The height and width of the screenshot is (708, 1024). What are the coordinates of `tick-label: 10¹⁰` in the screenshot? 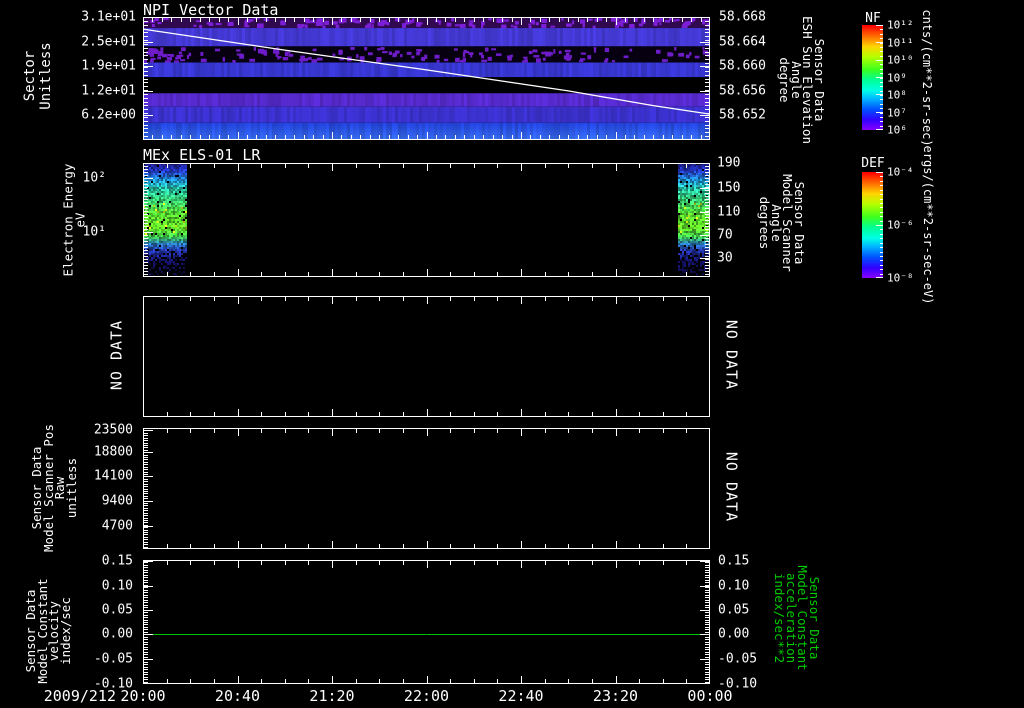 It's located at (900, 60).